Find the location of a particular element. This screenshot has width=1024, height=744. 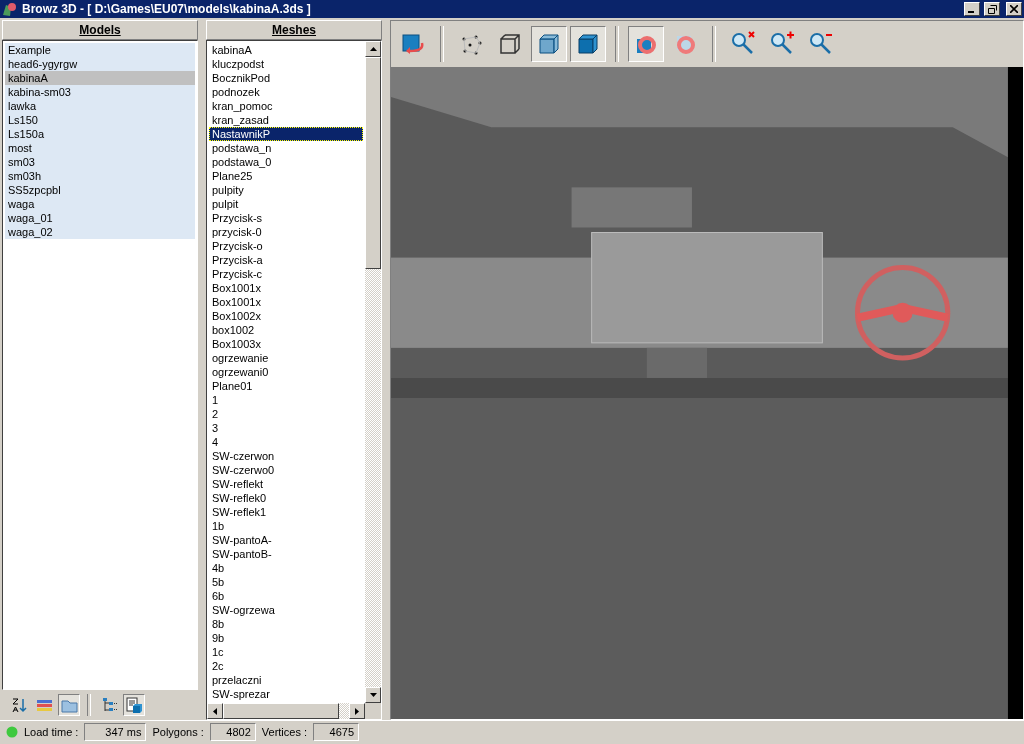

mesh-item: kluczpodst is located at coordinates (286, 64).